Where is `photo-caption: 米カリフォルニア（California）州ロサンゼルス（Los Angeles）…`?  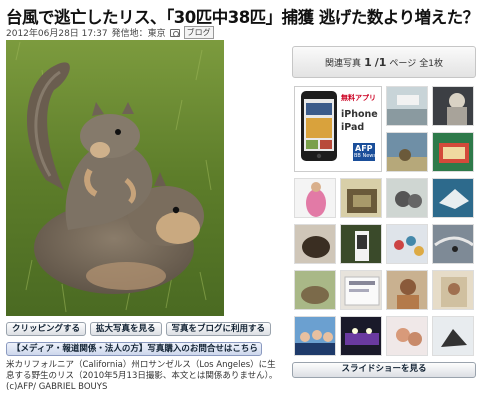 photo-caption: 米カリフォルニア（California）州ロサンゼルス（Los Angeles）… is located at coordinates (142, 376).